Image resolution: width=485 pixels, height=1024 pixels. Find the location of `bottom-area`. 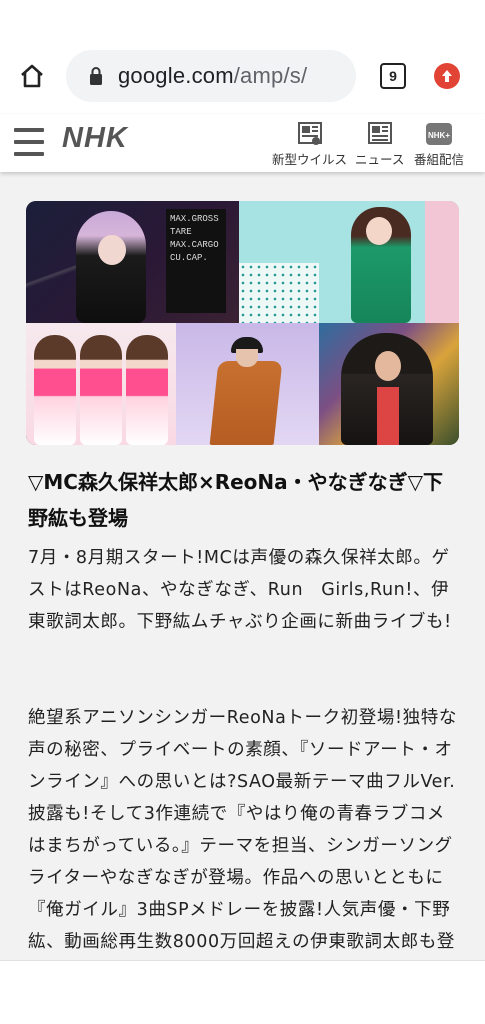

bottom-area is located at coordinates (242, 992).